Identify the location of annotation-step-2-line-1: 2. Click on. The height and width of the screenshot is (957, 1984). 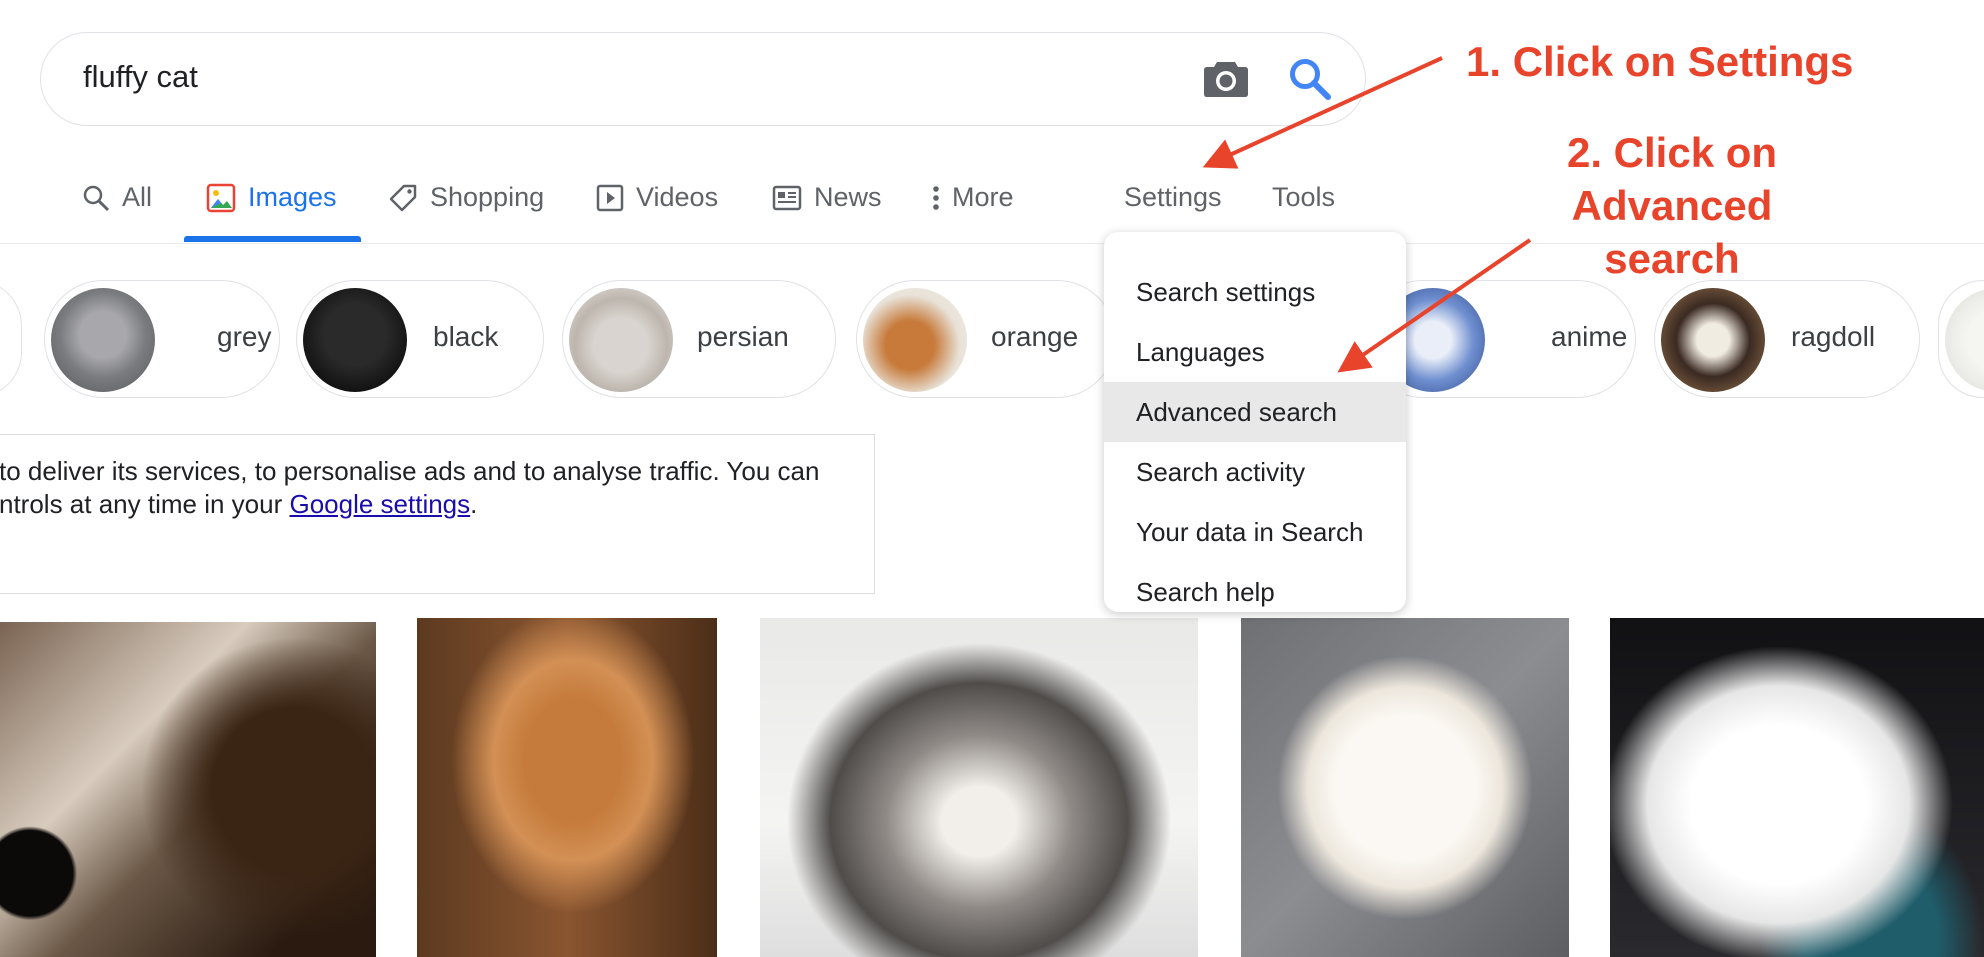
(1672, 152).